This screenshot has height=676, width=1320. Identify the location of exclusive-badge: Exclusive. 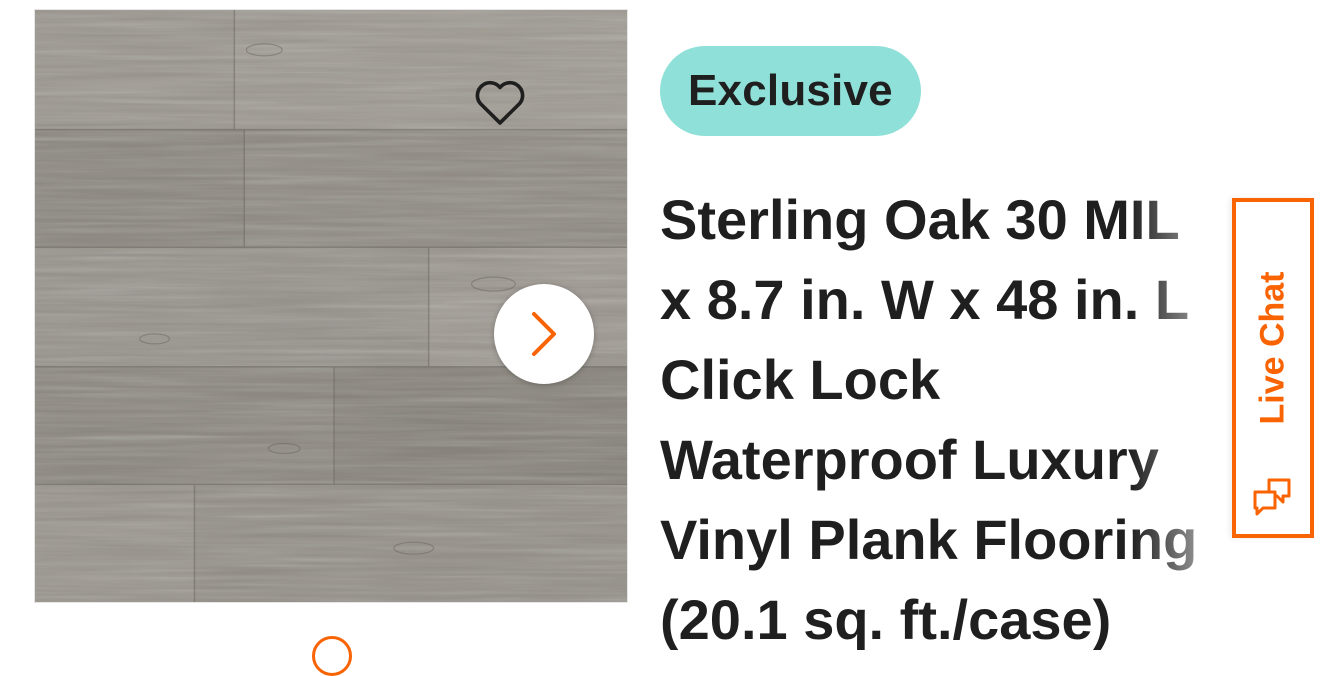
(790, 91).